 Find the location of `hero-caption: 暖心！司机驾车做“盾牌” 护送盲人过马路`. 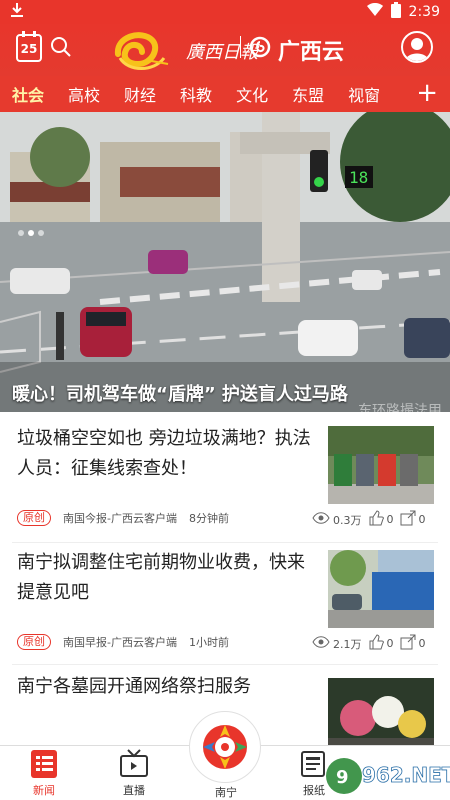

hero-caption: 暖心！司机驾车做“盾牌” 护送盲人过马路 is located at coordinates (180, 394).